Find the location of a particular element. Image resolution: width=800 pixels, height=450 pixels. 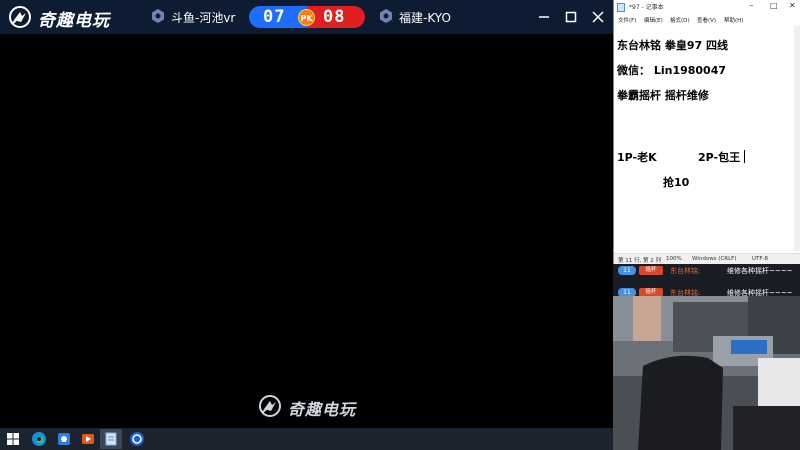

app-name: 奇趣电玩 is located at coordinates (74, 21).